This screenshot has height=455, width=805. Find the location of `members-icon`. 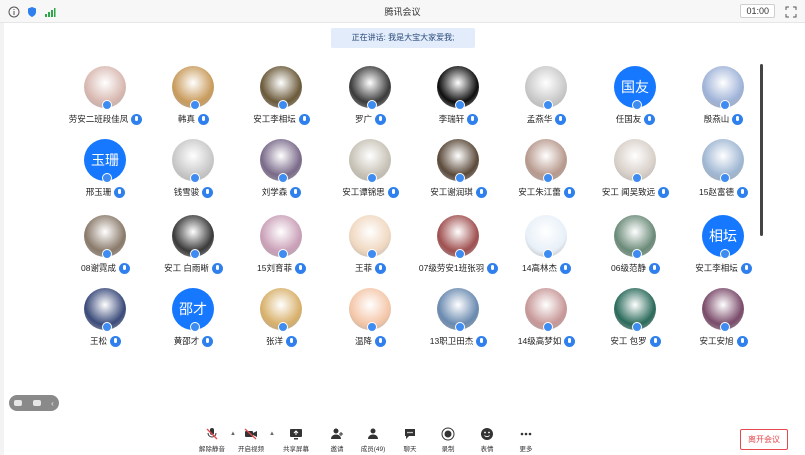

members-icon is located at coordinates (373, 434).